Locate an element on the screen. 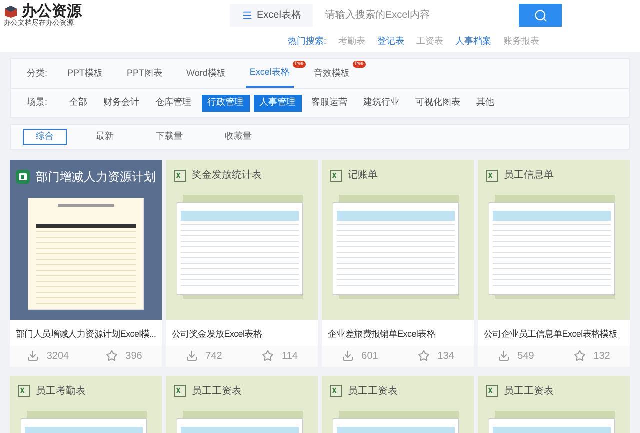 This screenshot has height=433, width=640. template-card: 记账单 企业差旅费报销单Excel表格 601 134 is located at coordinates (398, 263).